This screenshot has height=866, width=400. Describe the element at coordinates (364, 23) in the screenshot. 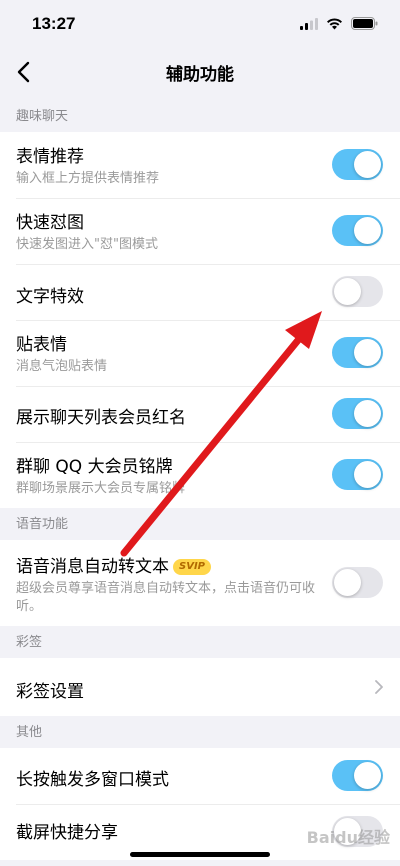

I see `battery-icon` at that location.